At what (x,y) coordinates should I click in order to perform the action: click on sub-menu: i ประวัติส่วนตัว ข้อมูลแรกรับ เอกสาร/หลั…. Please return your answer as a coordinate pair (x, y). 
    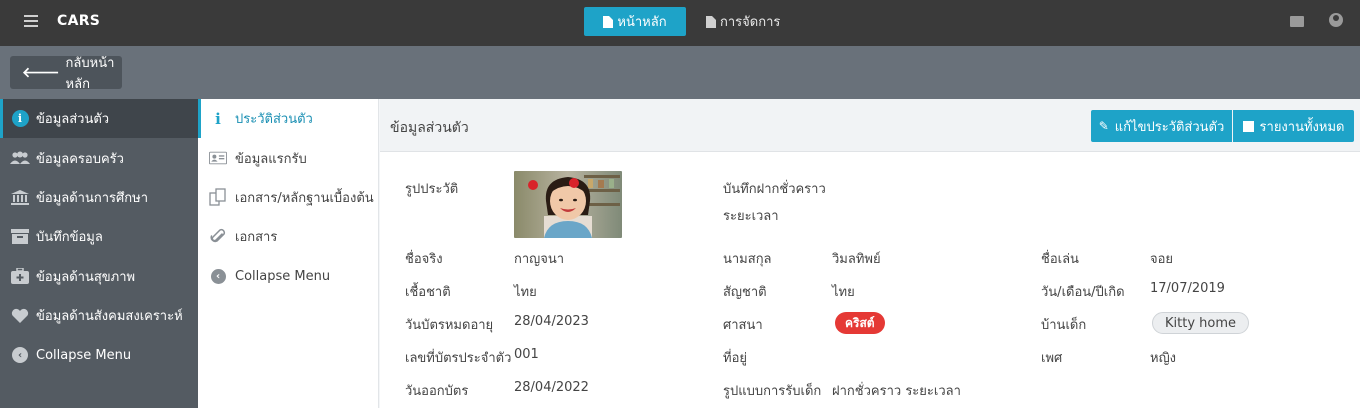
    Looking at the image, I should click on (288, 253).